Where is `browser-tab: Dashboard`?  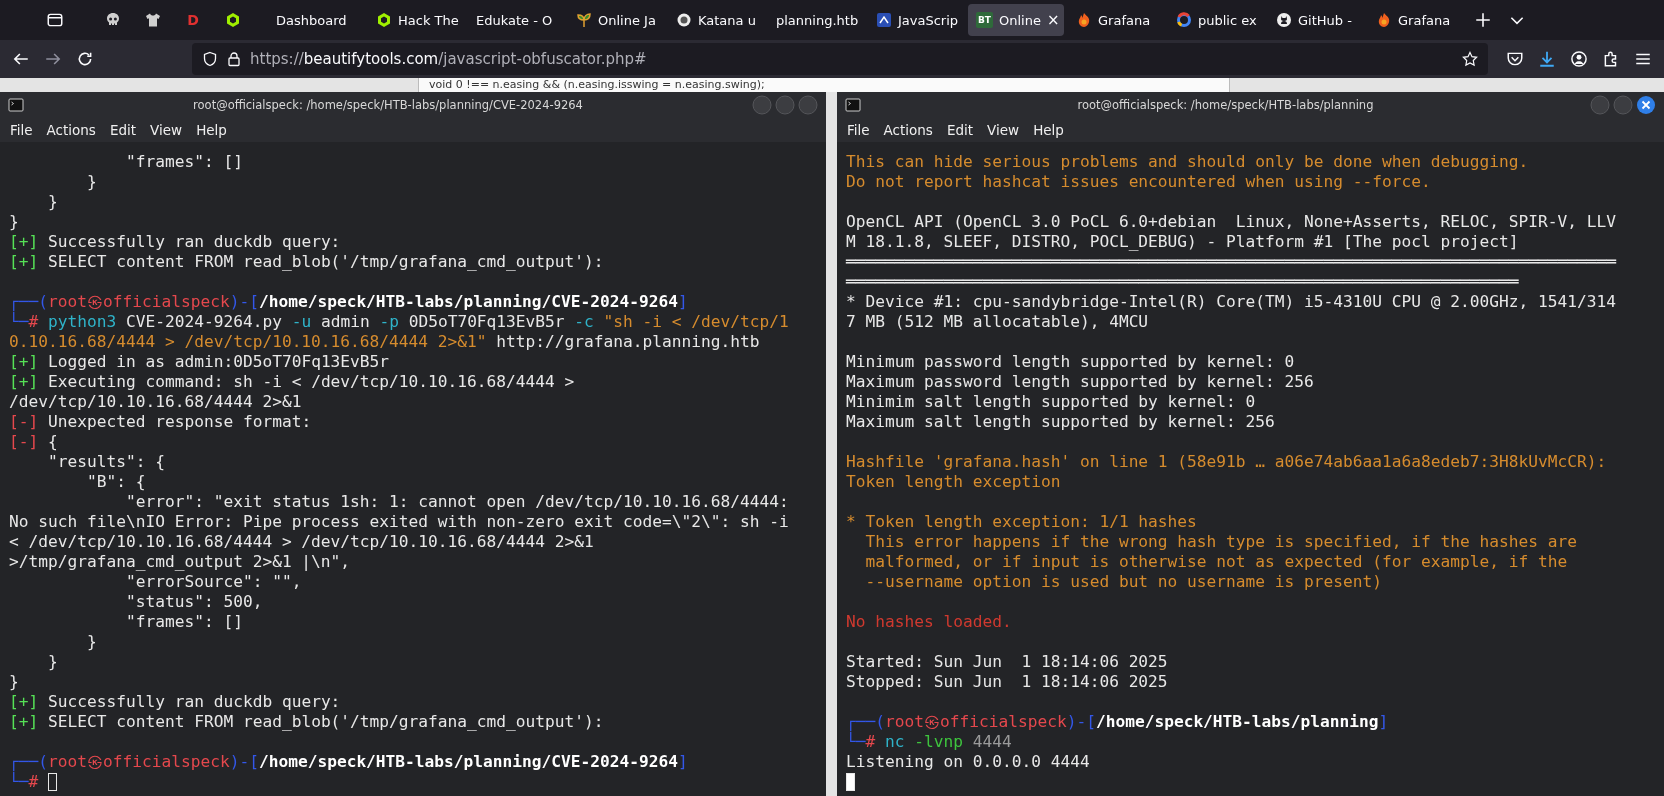
browser-tab: Dashboard is located at coordinates (316, 20).